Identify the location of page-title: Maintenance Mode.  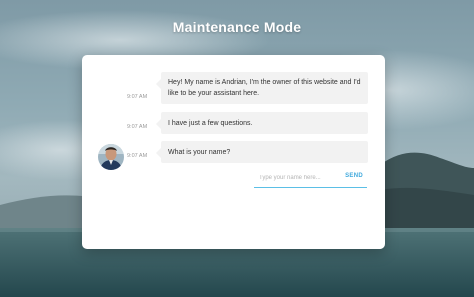
(237, 27).